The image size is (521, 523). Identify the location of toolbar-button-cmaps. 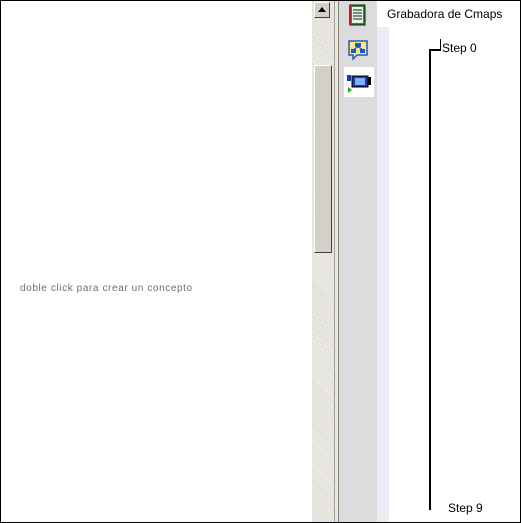
(358, 50).